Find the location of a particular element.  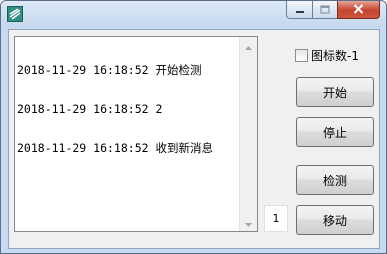

log-line: 2018-11-29 16:18:52 2 is located at coordinates (90, 109).